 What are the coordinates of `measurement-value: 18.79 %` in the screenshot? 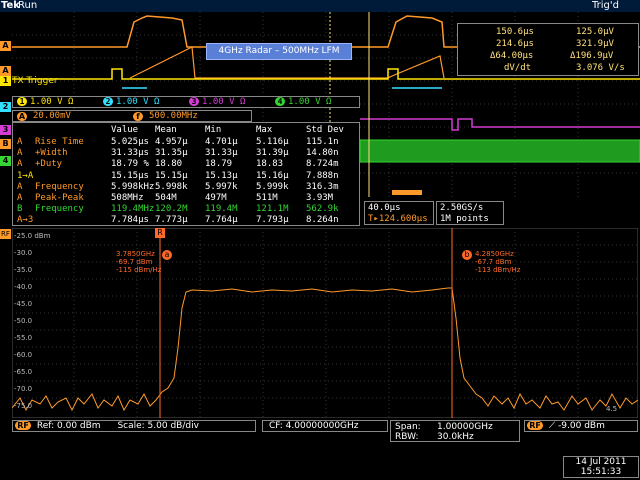 It's located at (130, 164).